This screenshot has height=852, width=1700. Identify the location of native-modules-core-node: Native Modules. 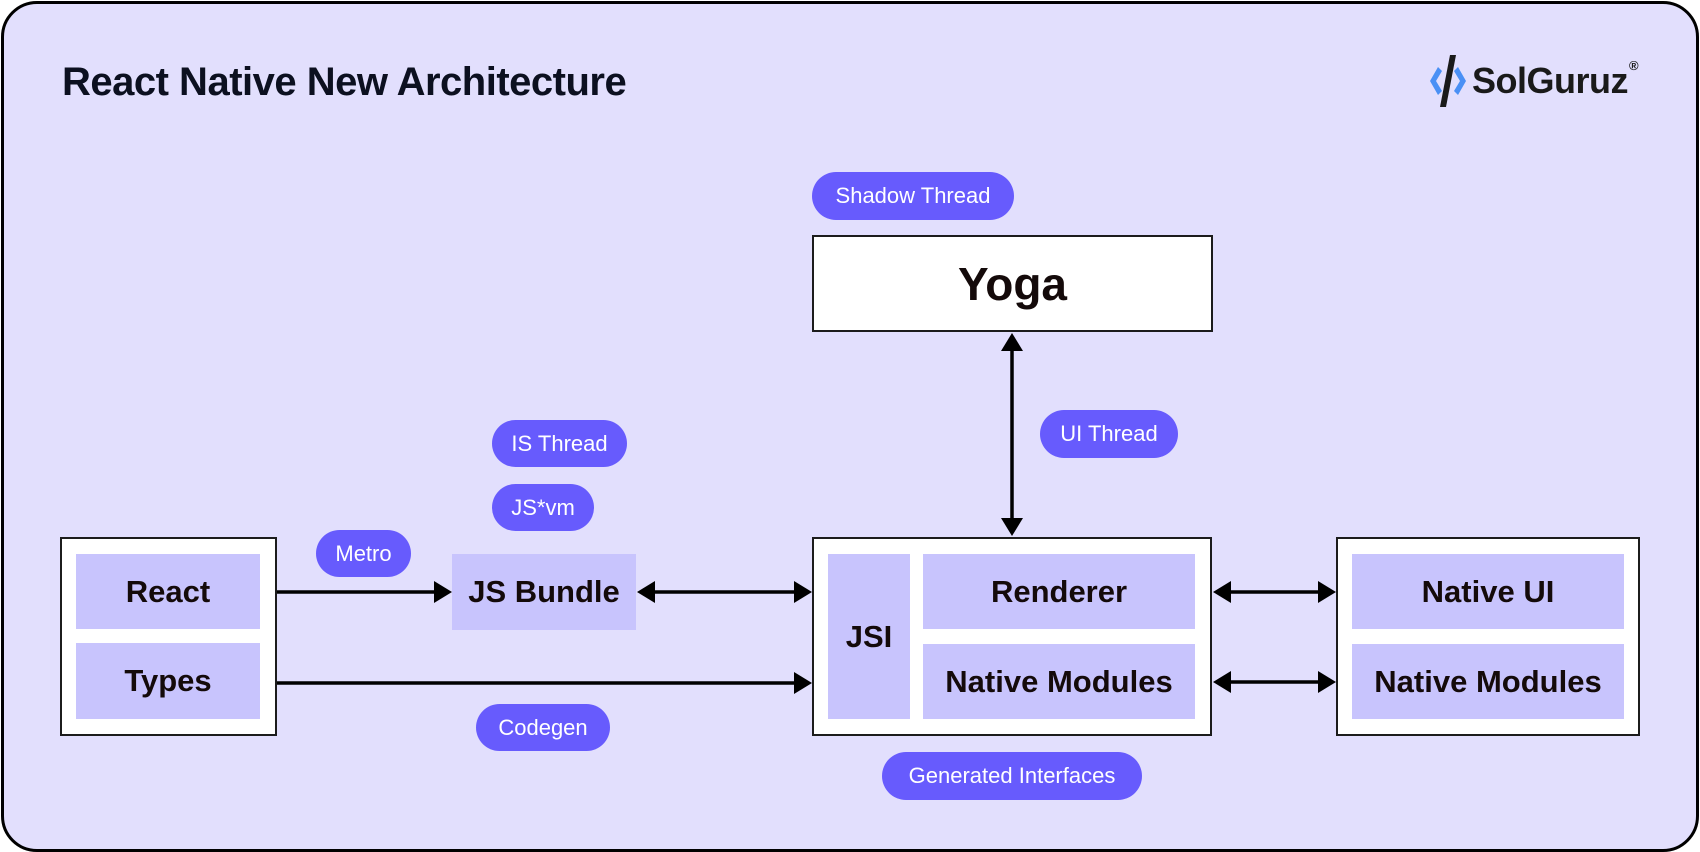
(1059, 681).